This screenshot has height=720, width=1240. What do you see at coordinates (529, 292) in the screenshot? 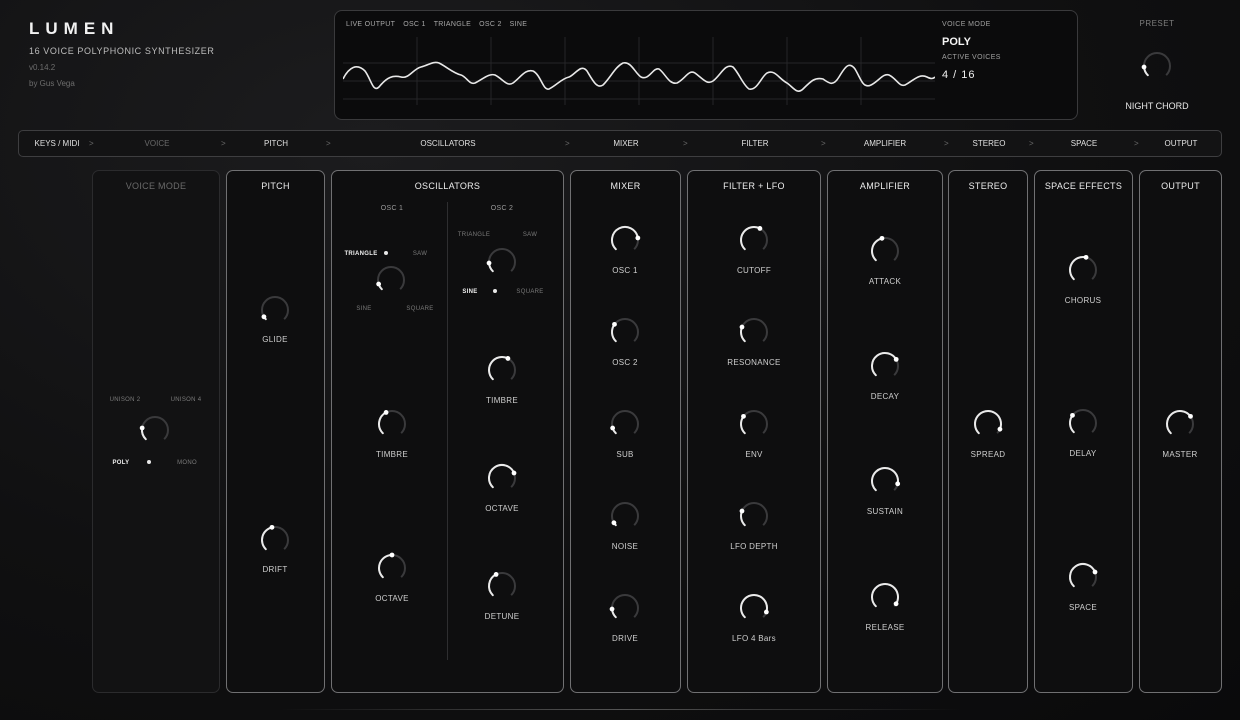
I see `osc2-wave-square: SQUARE` at bounding box center [529, 292].